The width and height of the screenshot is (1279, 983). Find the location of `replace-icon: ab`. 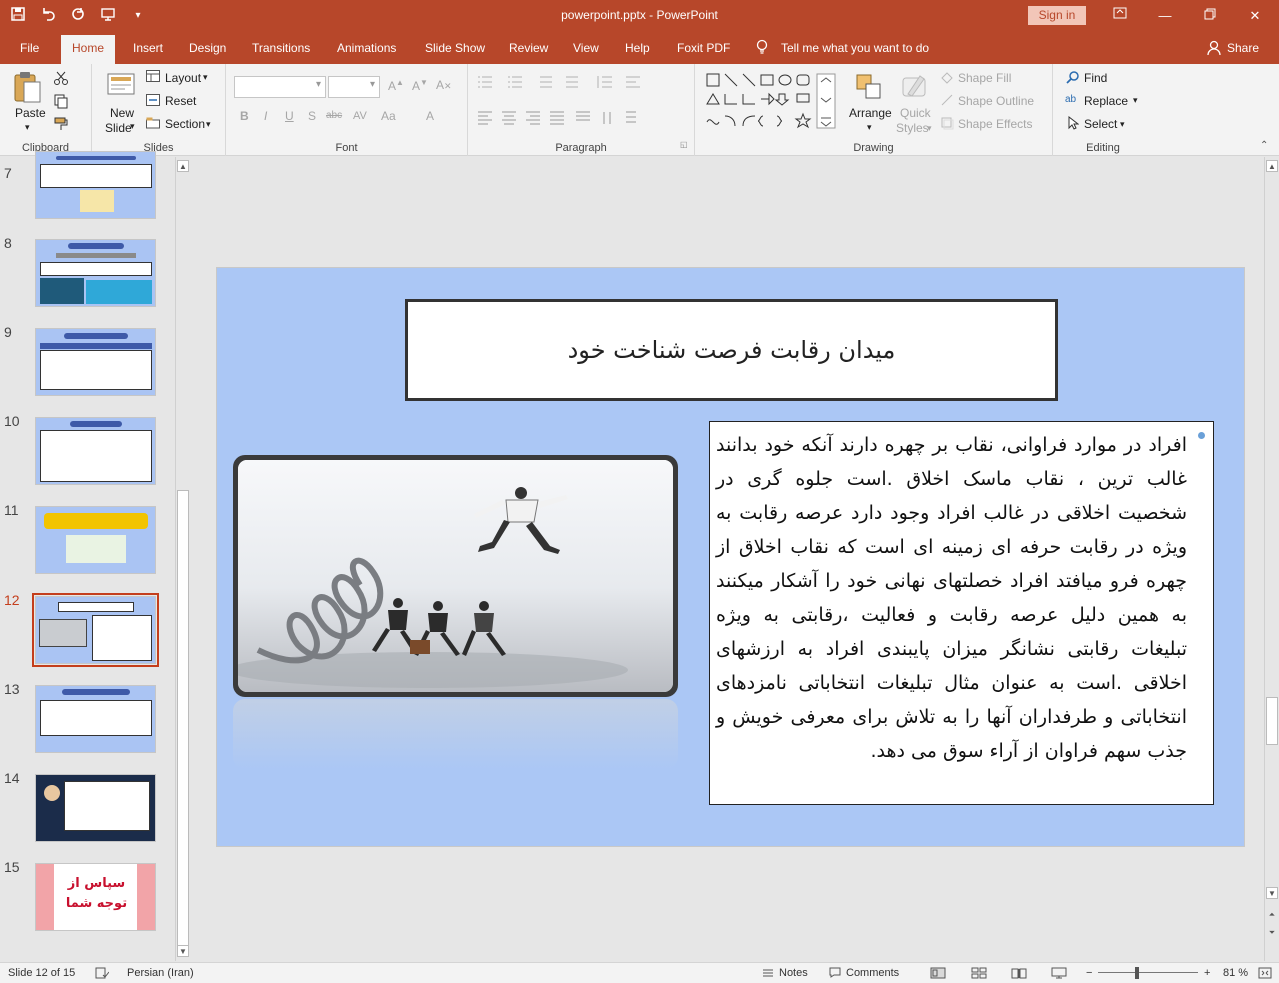

replace-icon: ab is located at coordinates (1070, 99).